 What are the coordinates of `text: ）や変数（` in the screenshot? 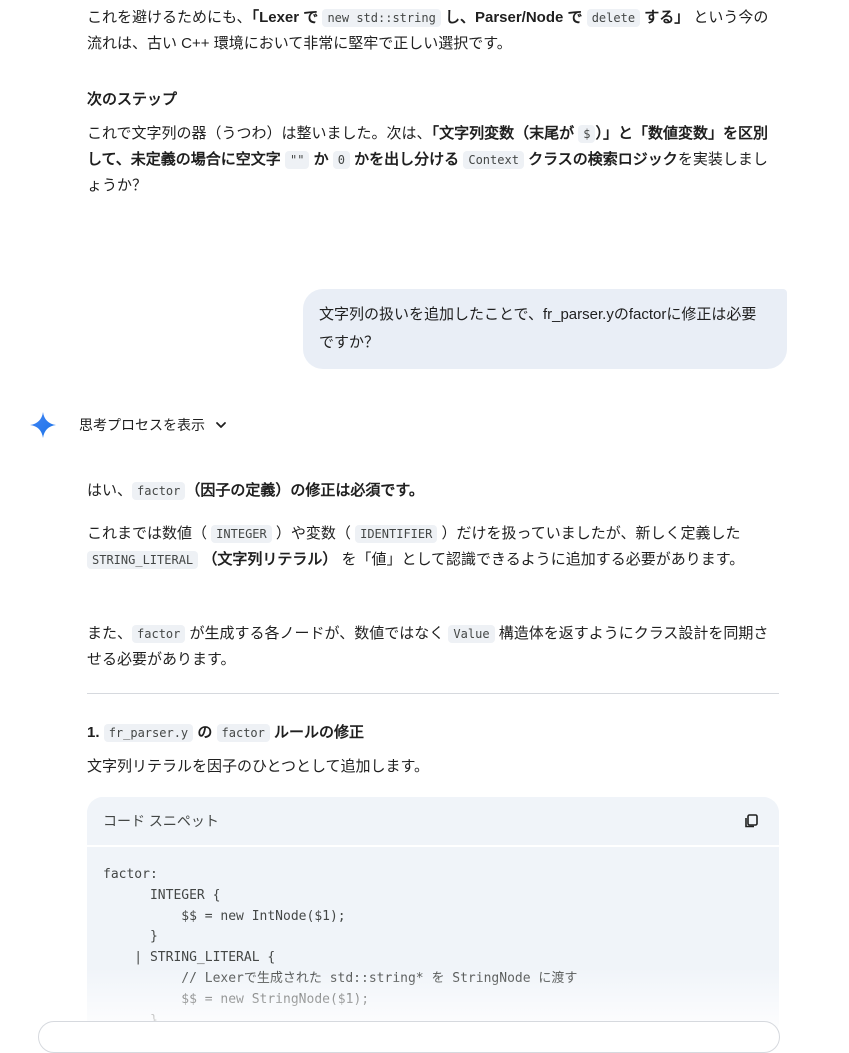 It's located at (313, 533).